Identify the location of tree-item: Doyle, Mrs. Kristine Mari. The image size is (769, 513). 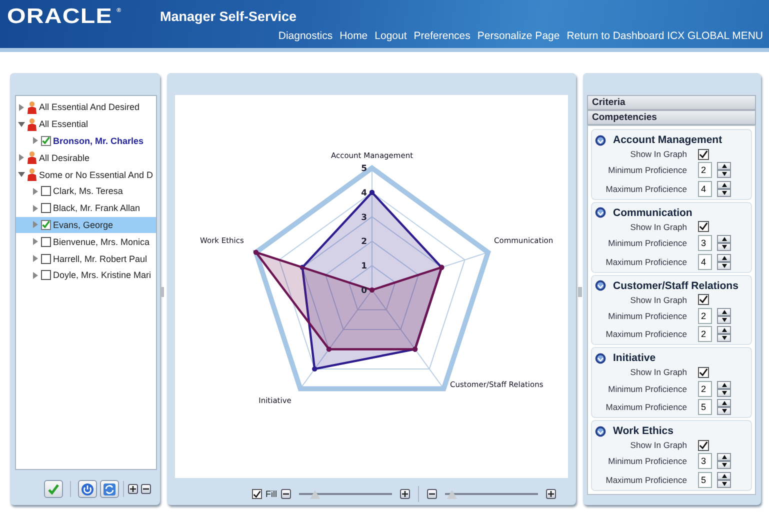
(86, 275).